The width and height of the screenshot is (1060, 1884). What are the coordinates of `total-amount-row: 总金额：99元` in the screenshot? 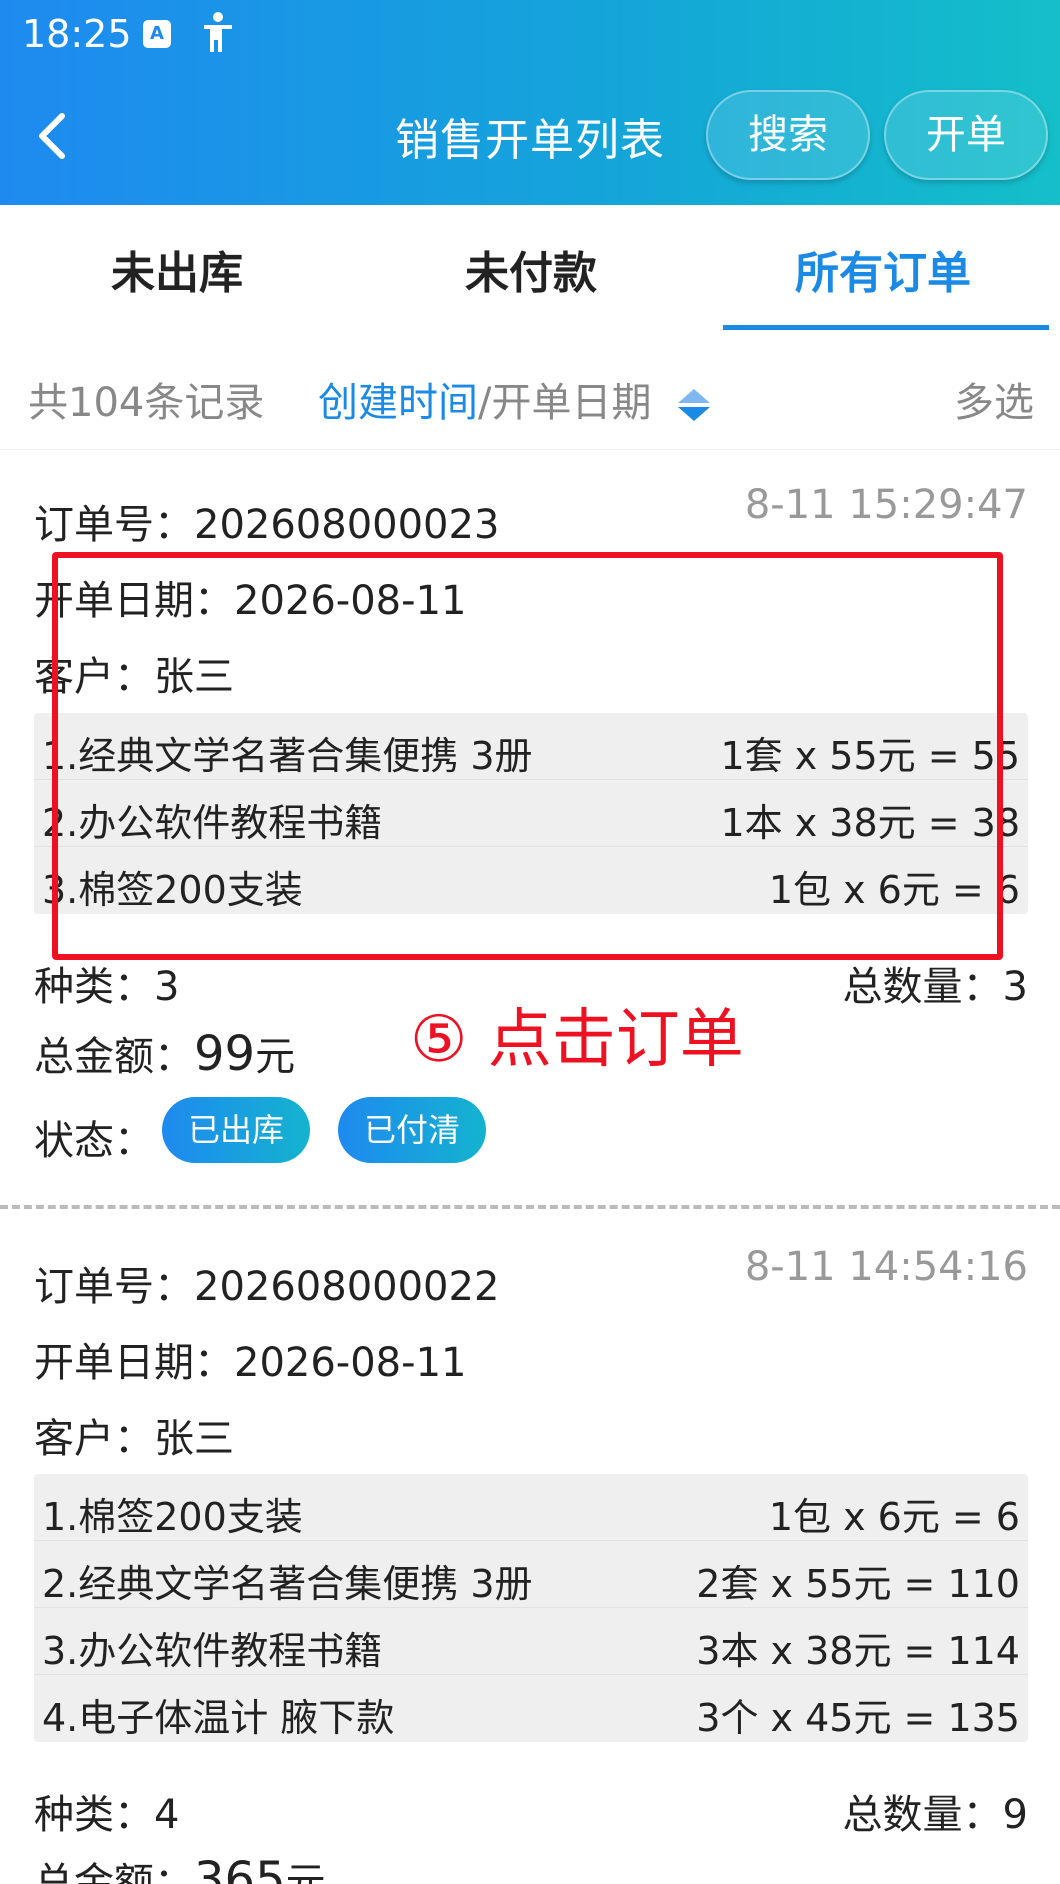 It's located at (164, 1053).